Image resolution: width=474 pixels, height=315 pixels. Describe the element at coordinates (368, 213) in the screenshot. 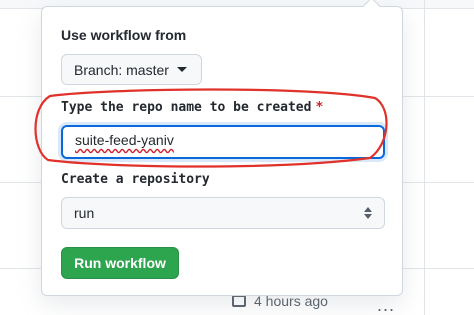

I see `select-arrows-icon` at that location.